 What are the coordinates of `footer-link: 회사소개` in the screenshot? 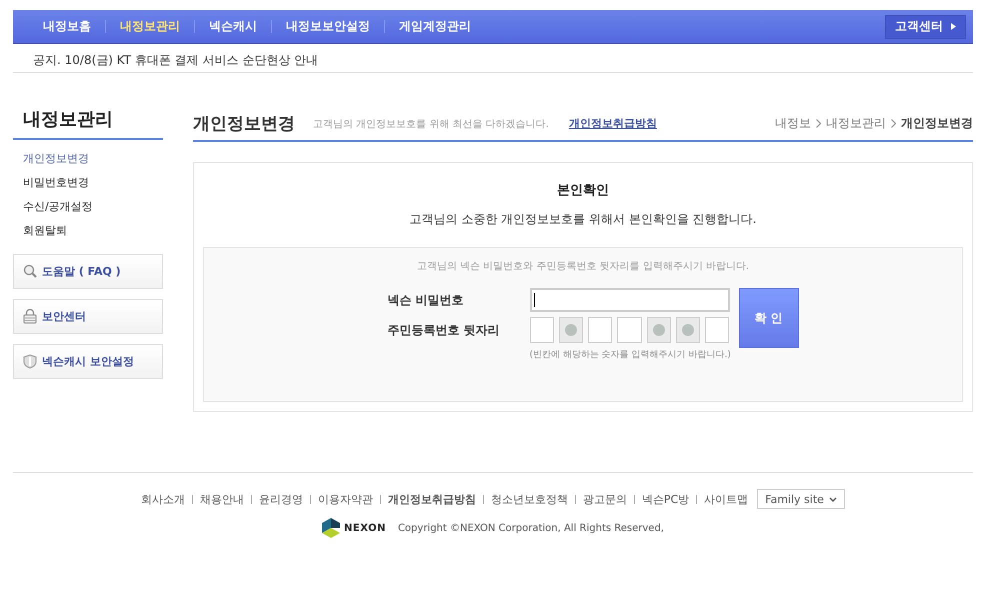 It's located at (162, 499).